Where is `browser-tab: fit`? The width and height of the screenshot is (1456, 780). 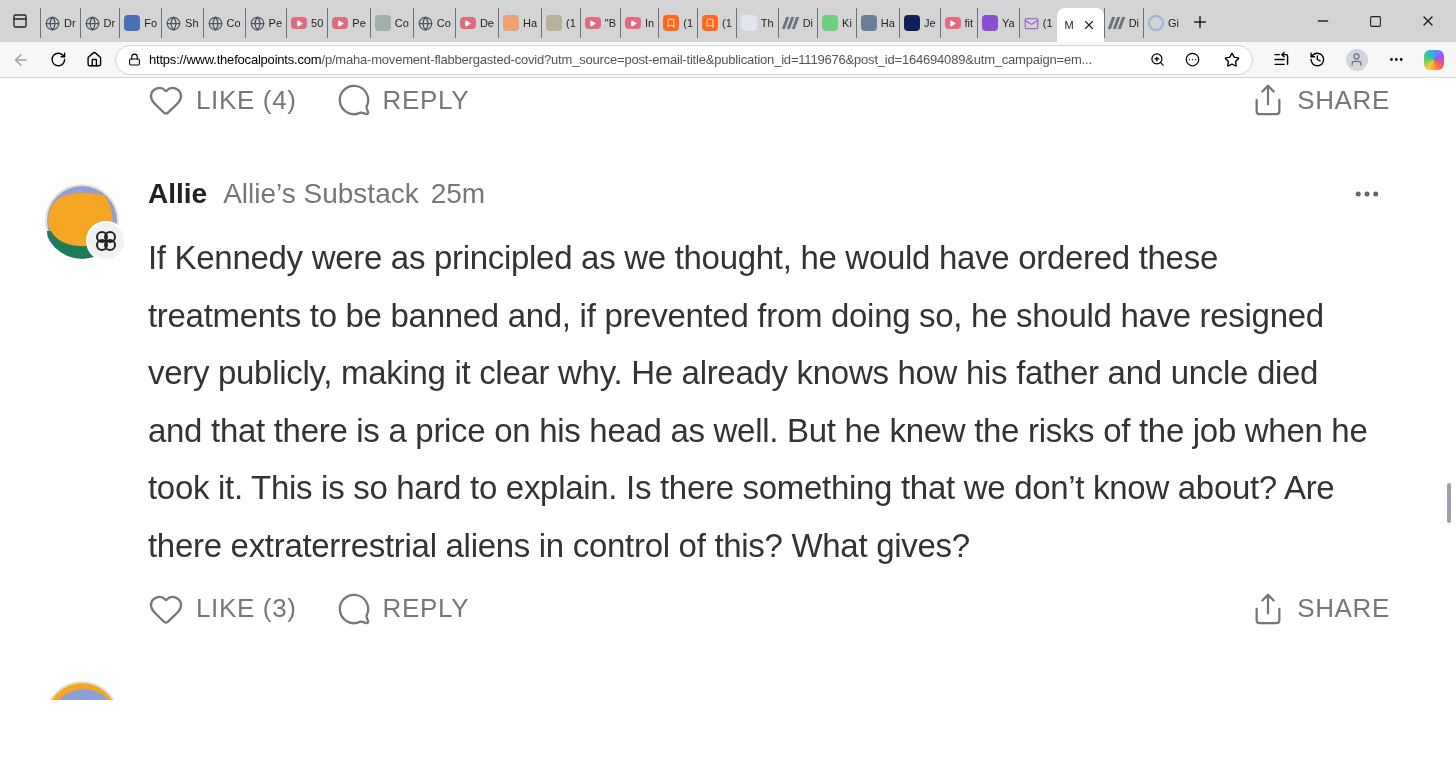
browser-tab: fit is located at coordinates (958, 23).